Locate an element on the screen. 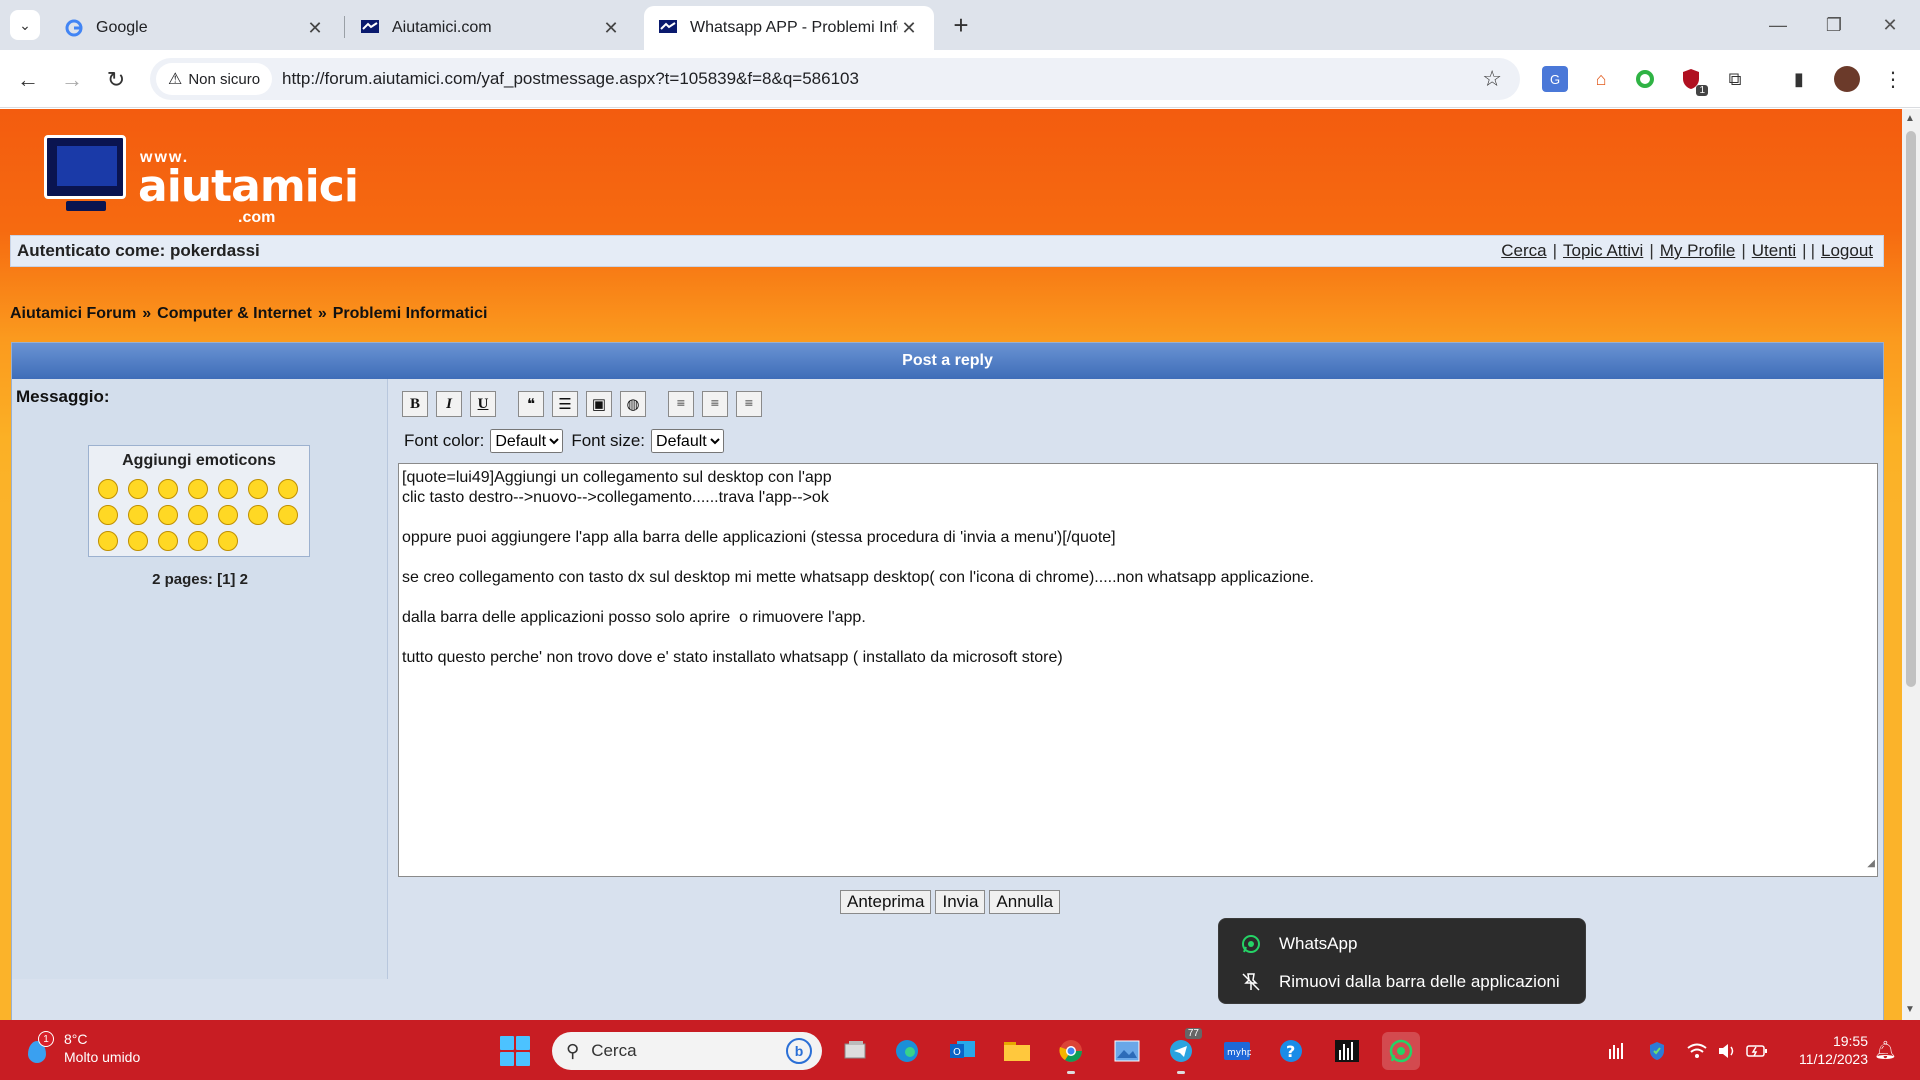  bold-button: B is located at coordinates (415, 404).